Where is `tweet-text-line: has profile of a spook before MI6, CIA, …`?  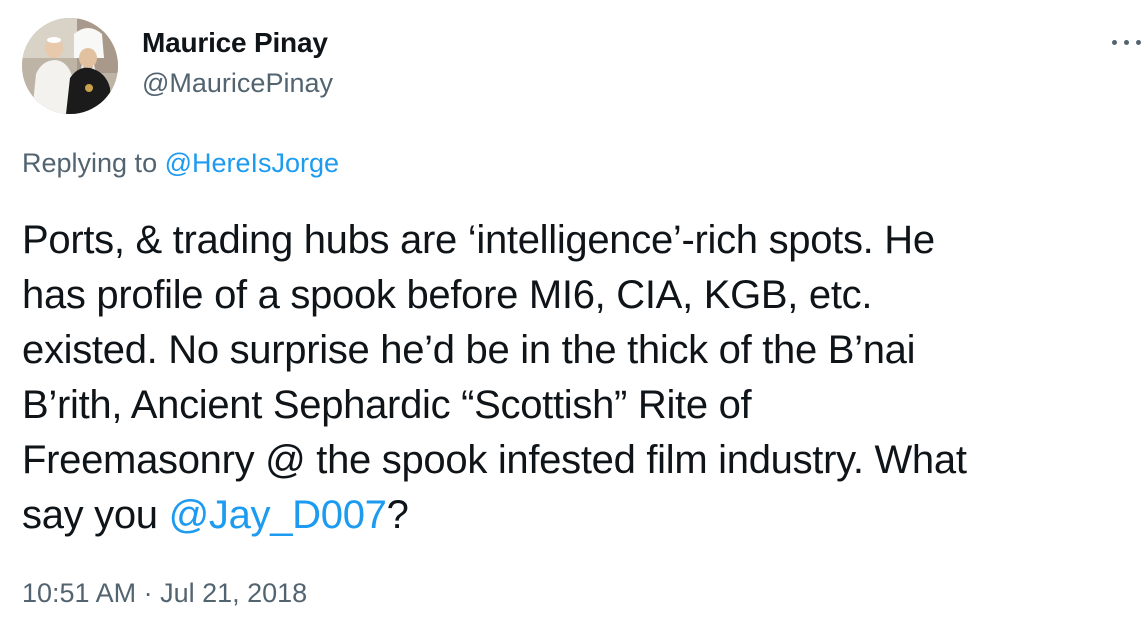 tweet-text-line: has profile of a spook before MI6, CIA, … is located at coordinates (447, 295).